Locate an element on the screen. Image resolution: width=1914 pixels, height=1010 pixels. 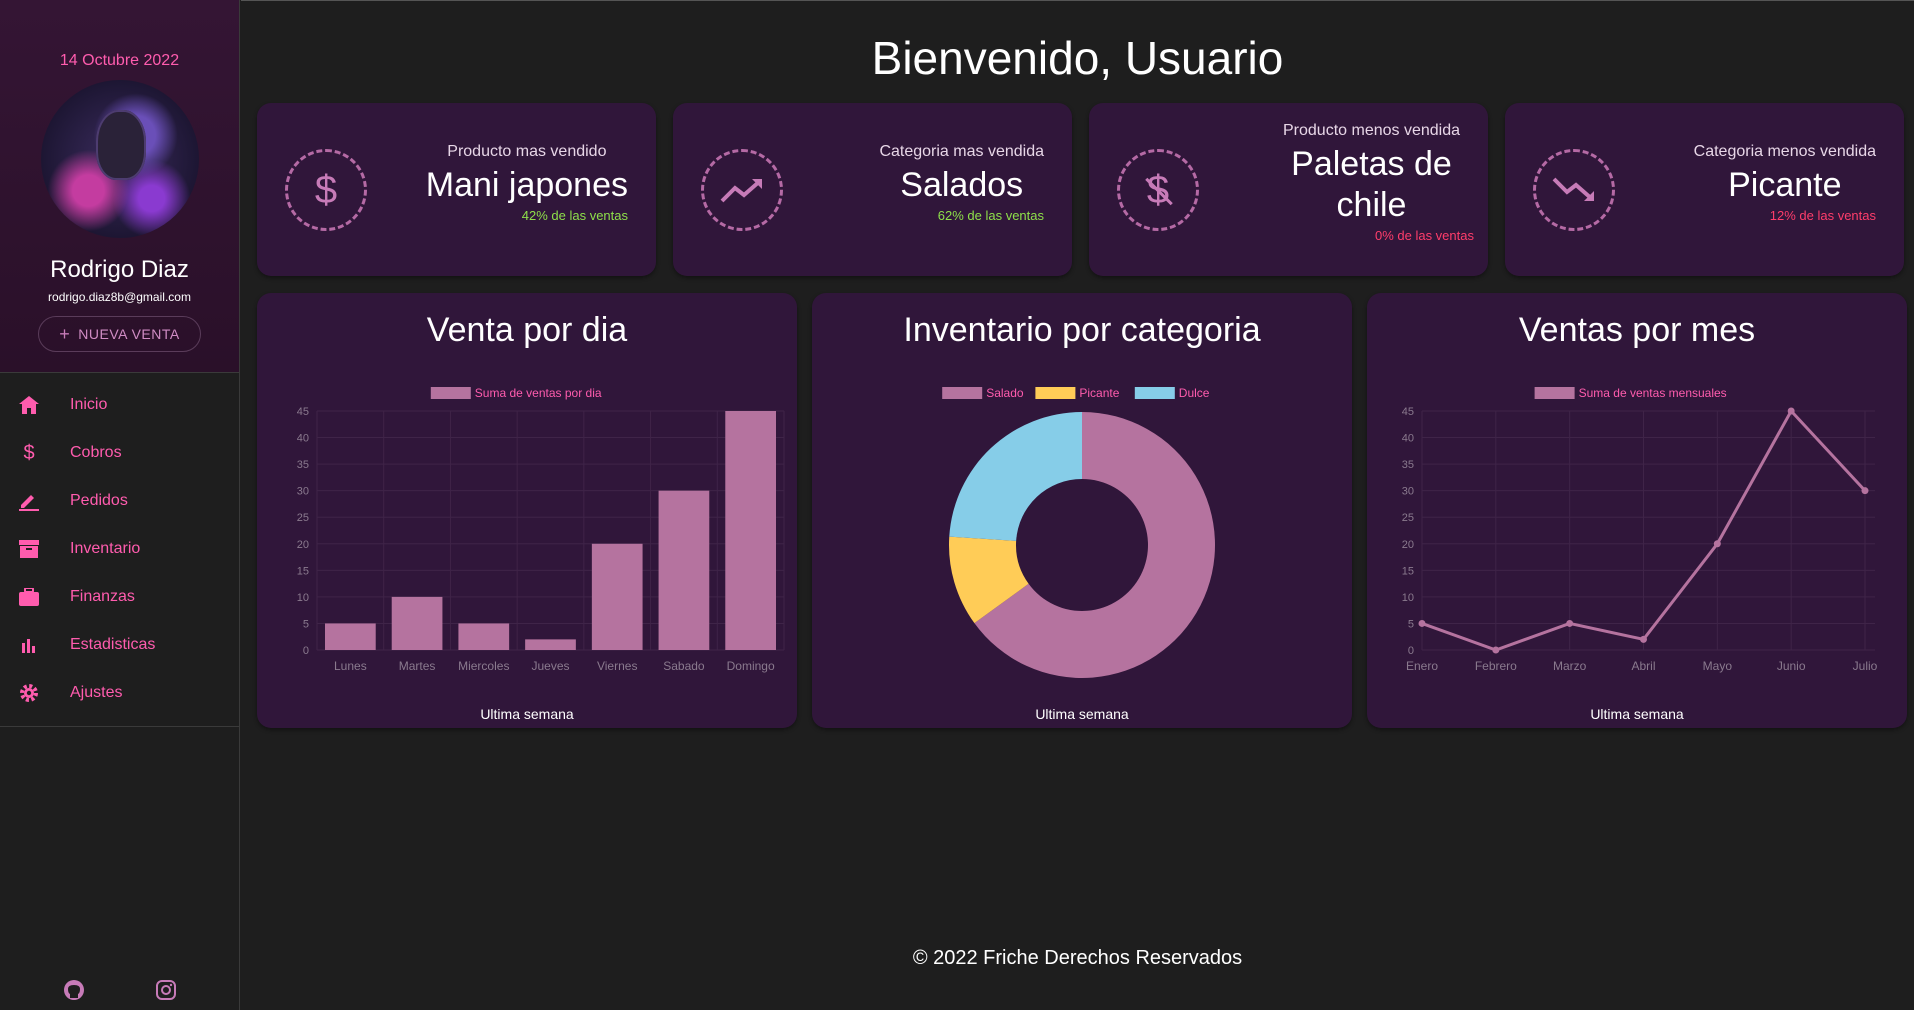
y-tick-label: 15 is located at coordinates (303, 571).